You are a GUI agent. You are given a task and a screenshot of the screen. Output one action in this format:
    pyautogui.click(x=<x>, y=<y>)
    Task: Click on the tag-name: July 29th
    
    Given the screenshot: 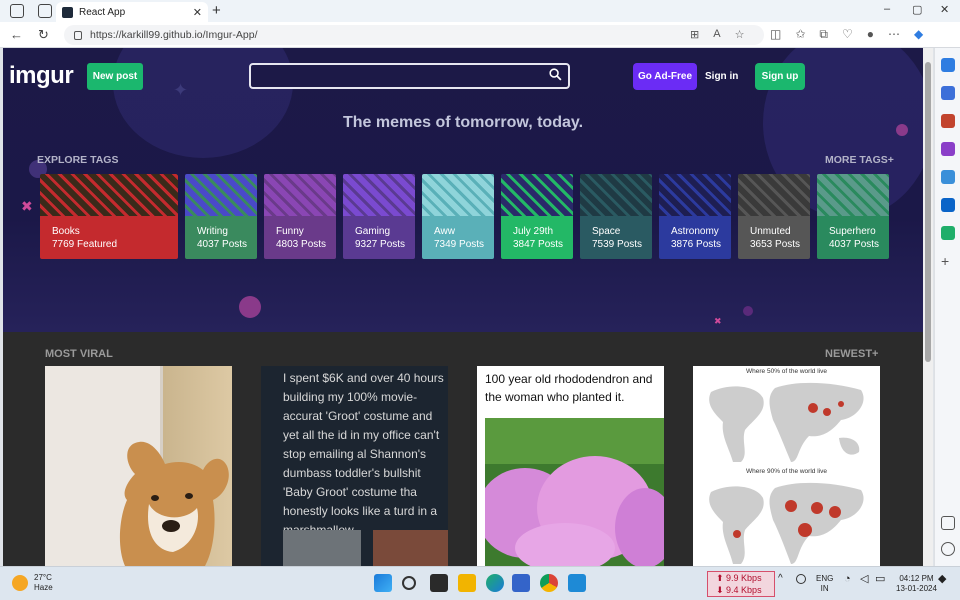 What is the action you would take?
    pyautogui.click(x=533, y=231)
    